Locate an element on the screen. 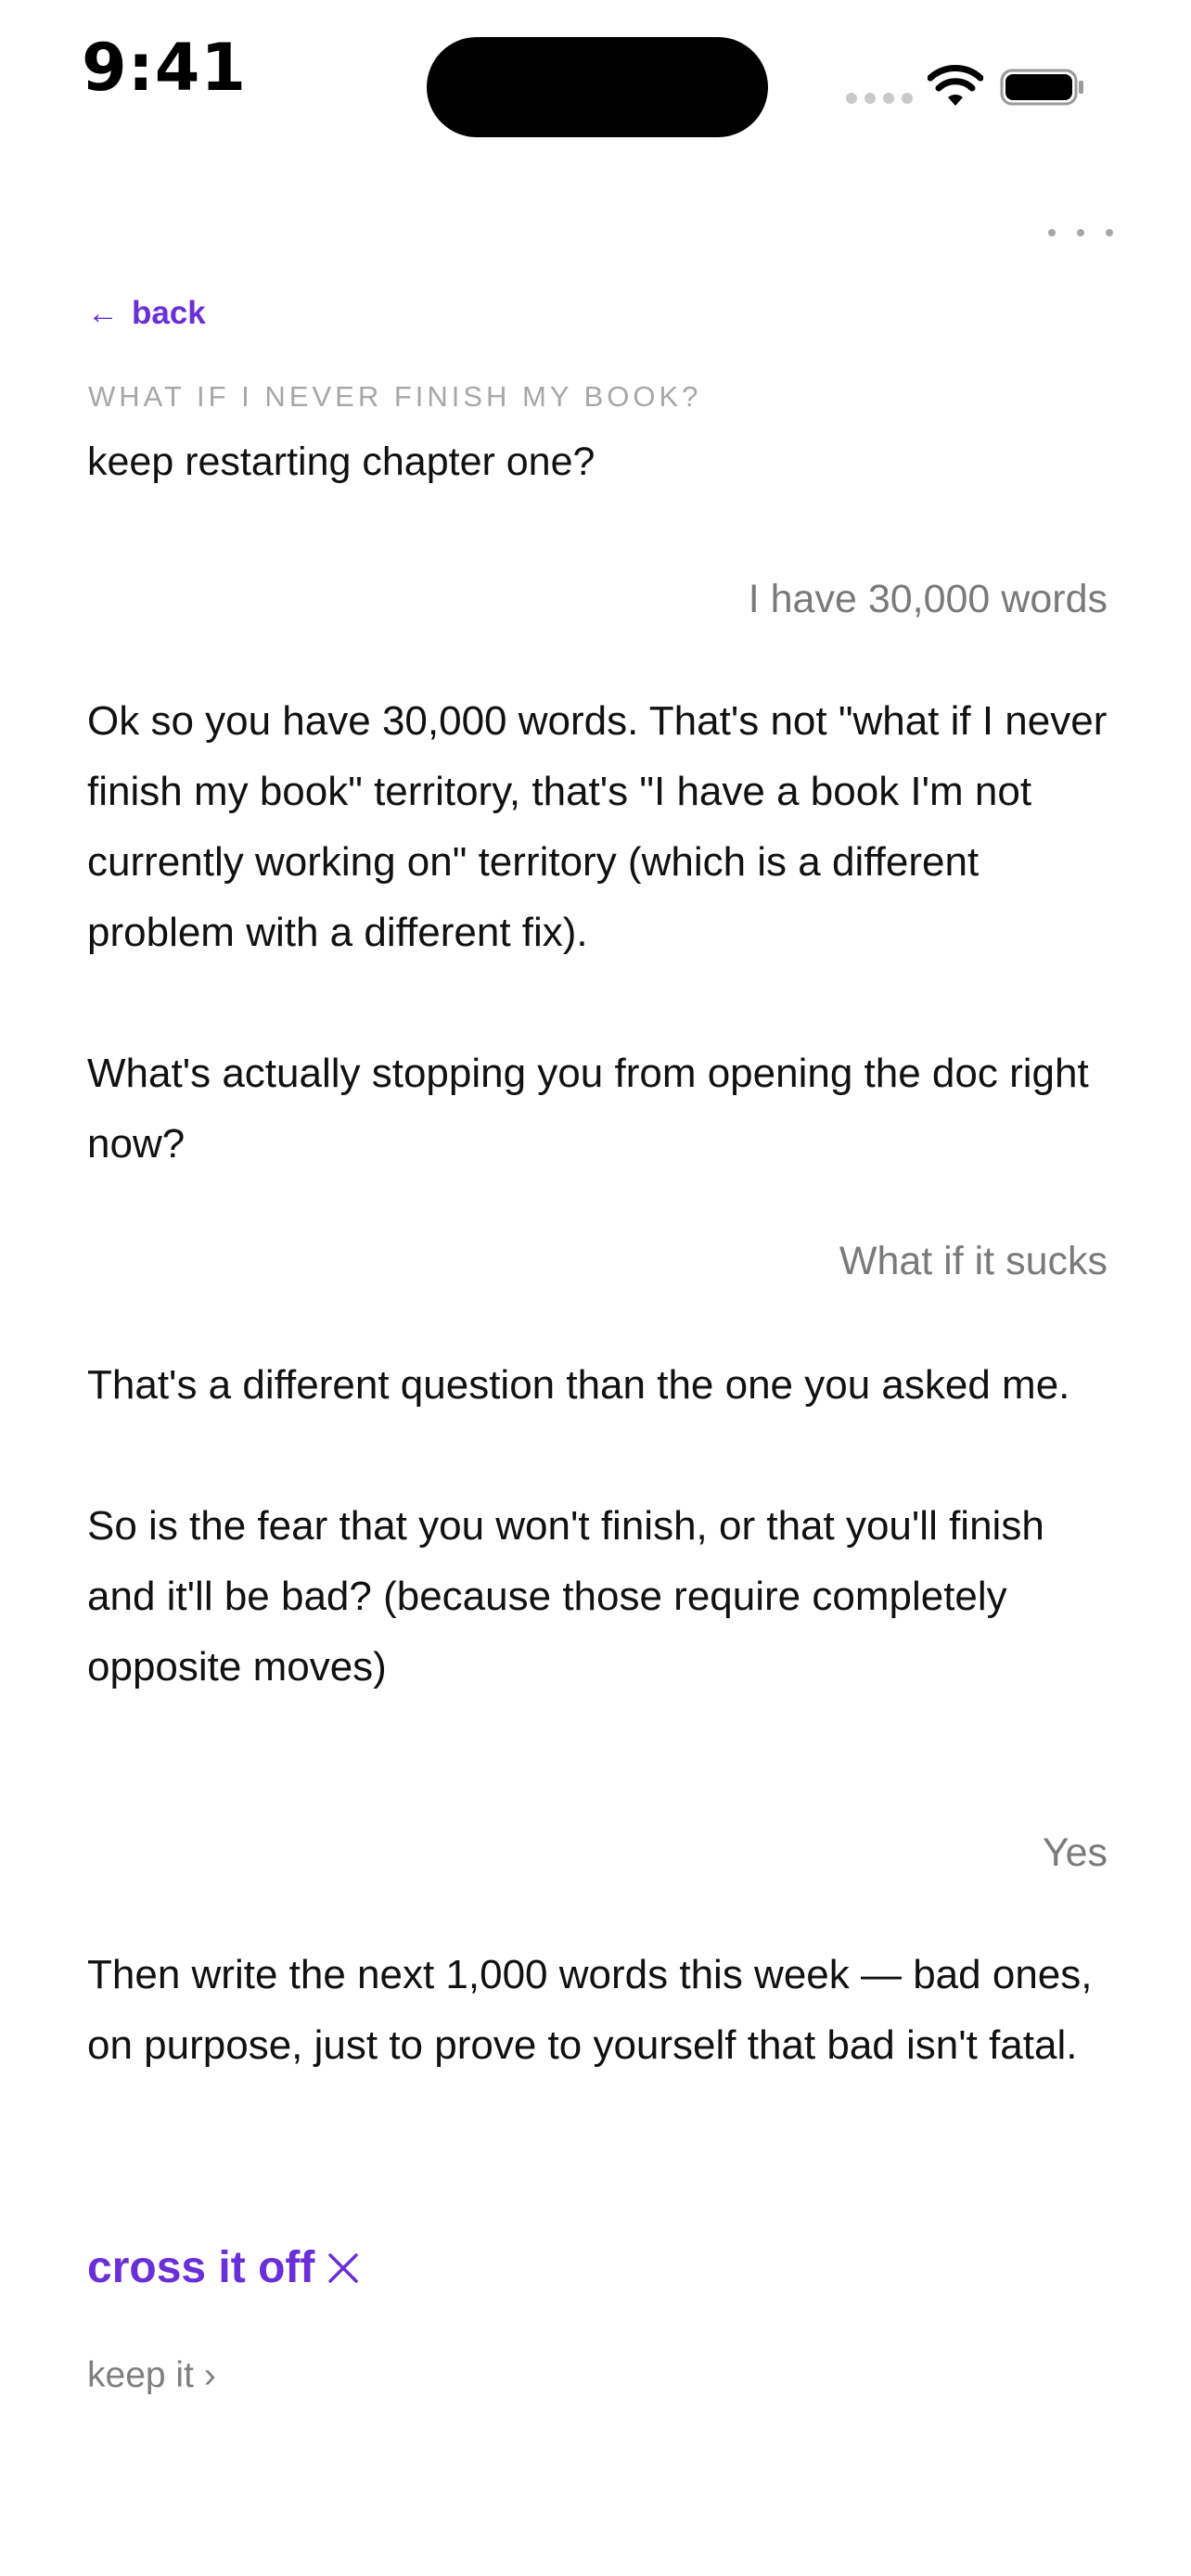  dynamic-island is located at coordinates (597, 87).